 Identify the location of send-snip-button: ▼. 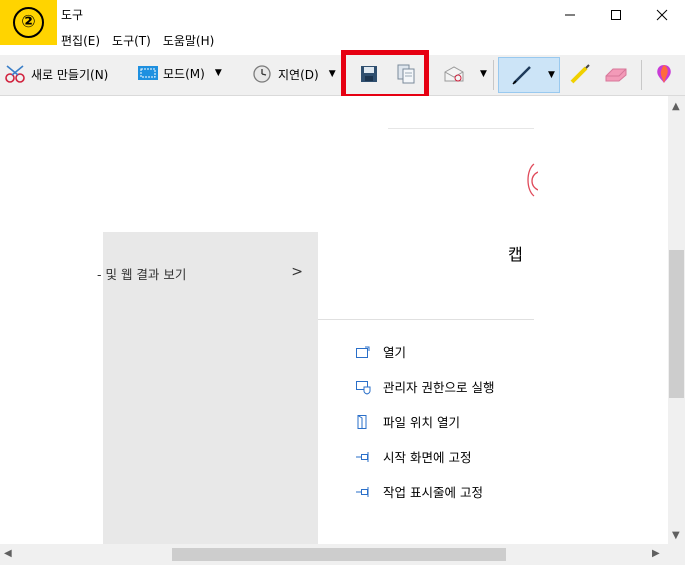
(464, 74).